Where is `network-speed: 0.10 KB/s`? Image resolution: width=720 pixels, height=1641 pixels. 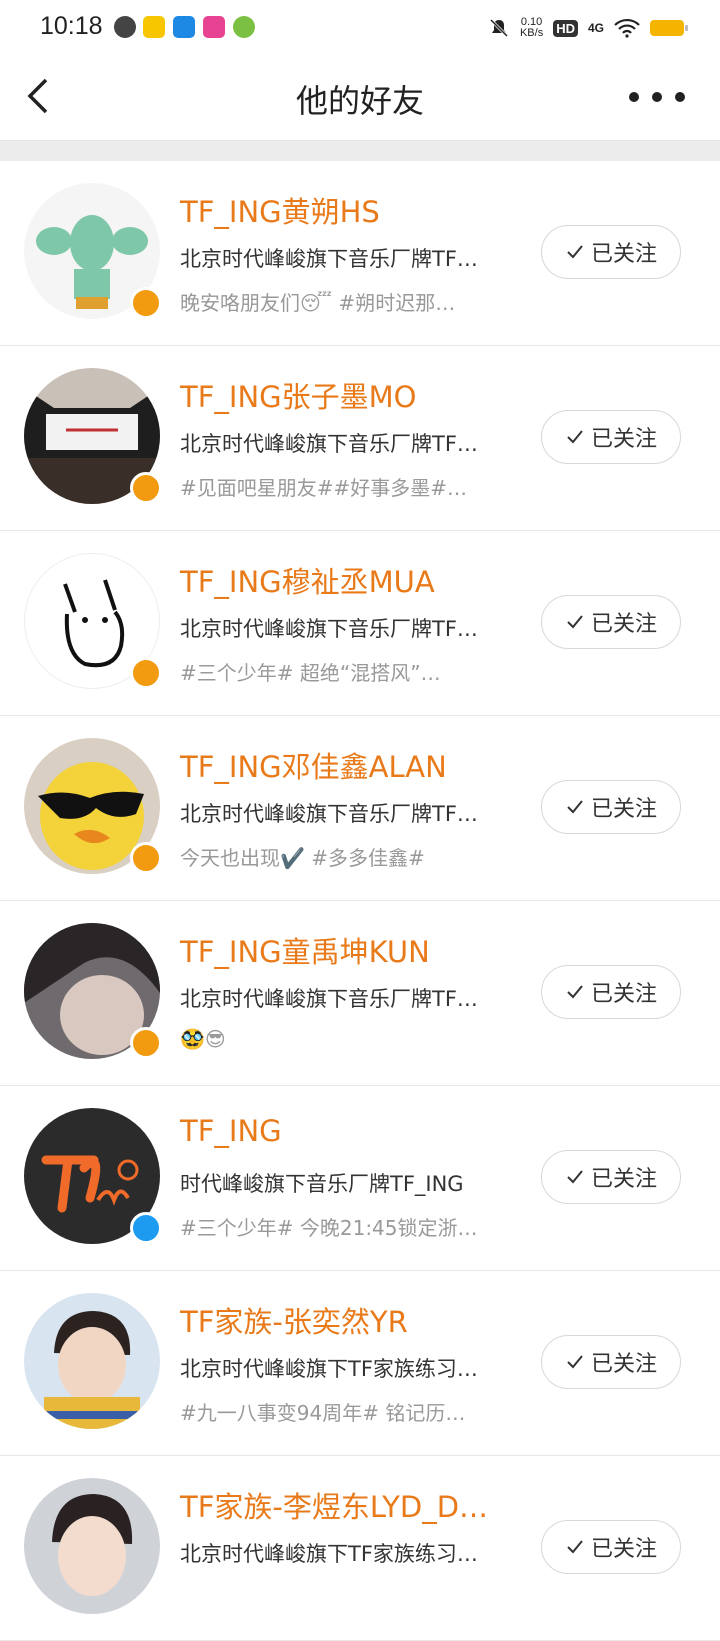
network-speed: 0.10 KB/s is located at coordinates (531, 27).